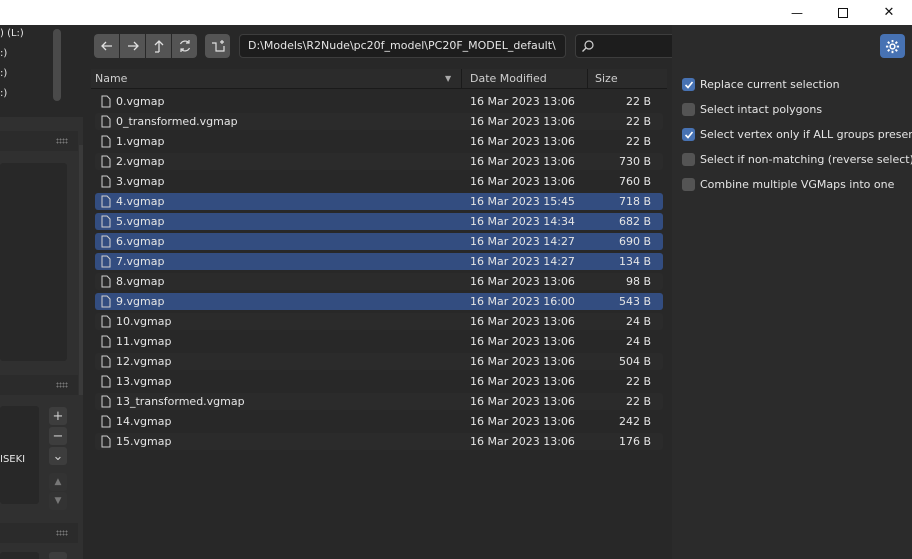 This screenshot has width=912, height=559. I want to click on back-button, so click(106, 46).